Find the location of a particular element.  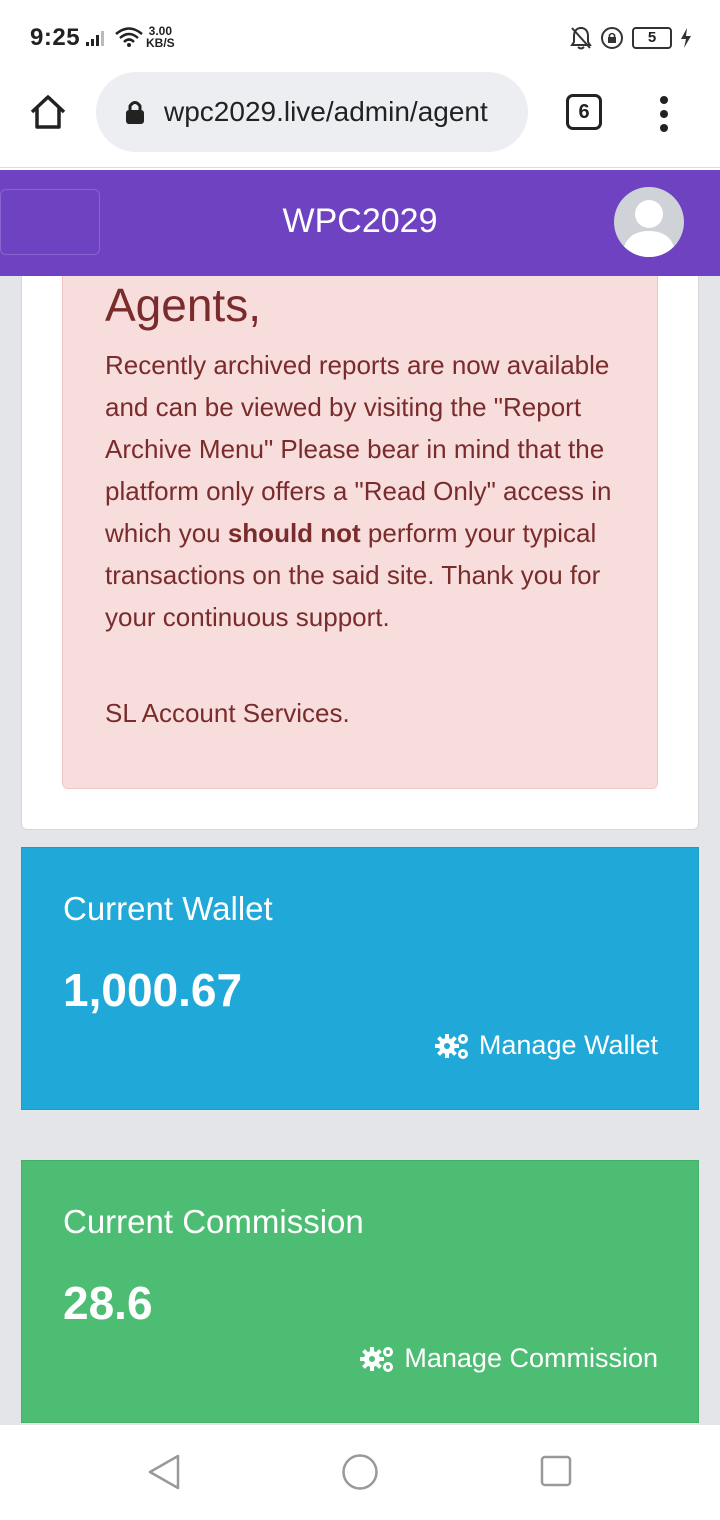

system-nav-bar is located at coordinates (360, 1472).